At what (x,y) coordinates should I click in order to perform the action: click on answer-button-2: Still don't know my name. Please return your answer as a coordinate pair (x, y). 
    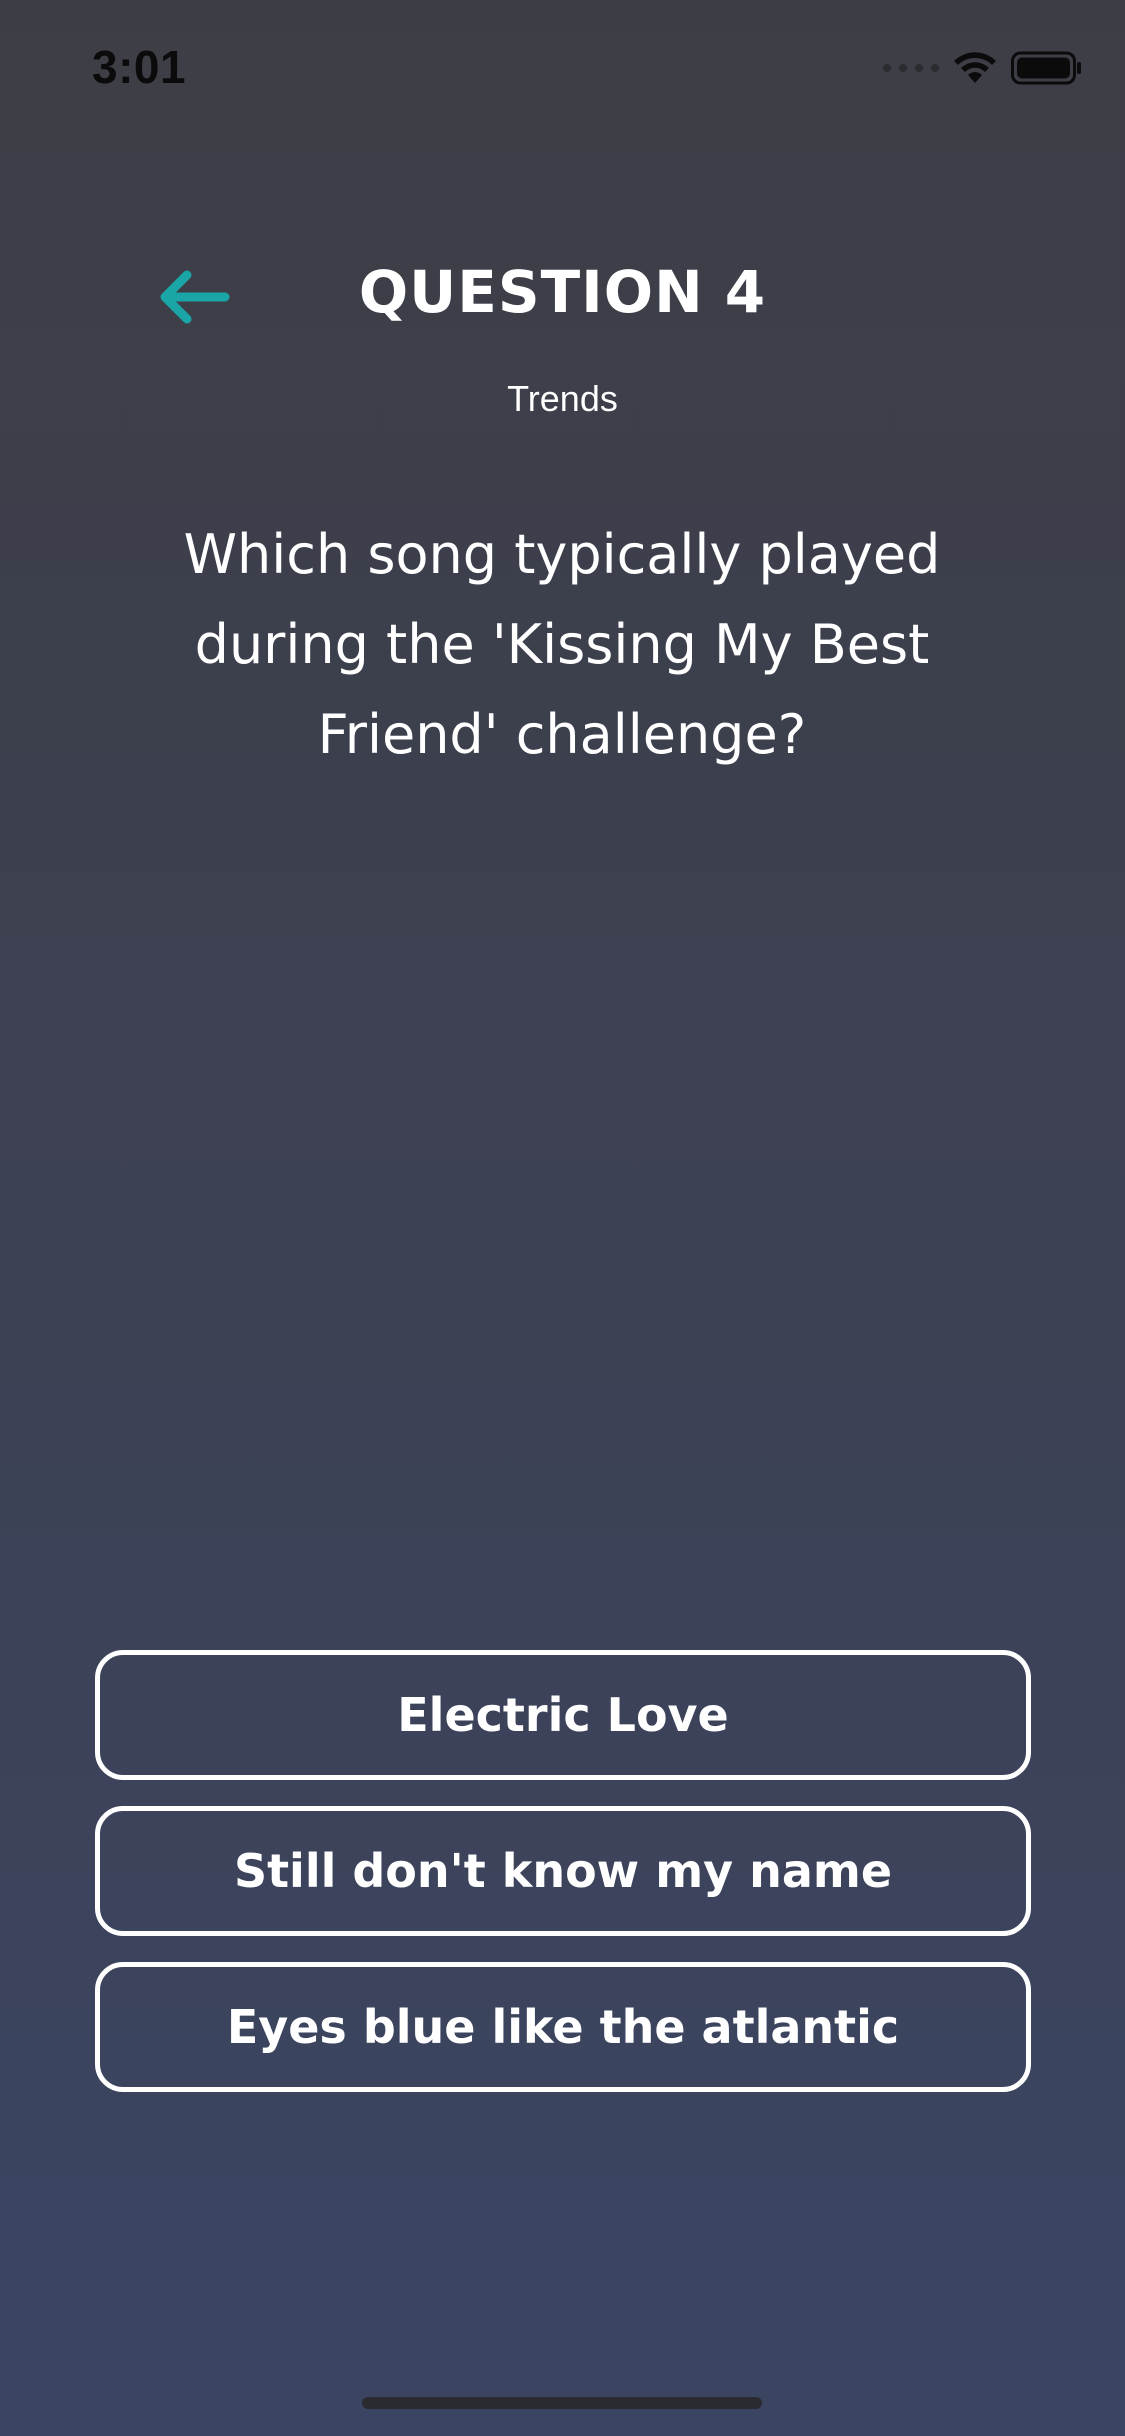
    Looking at the image, I should click on (563, 1871).